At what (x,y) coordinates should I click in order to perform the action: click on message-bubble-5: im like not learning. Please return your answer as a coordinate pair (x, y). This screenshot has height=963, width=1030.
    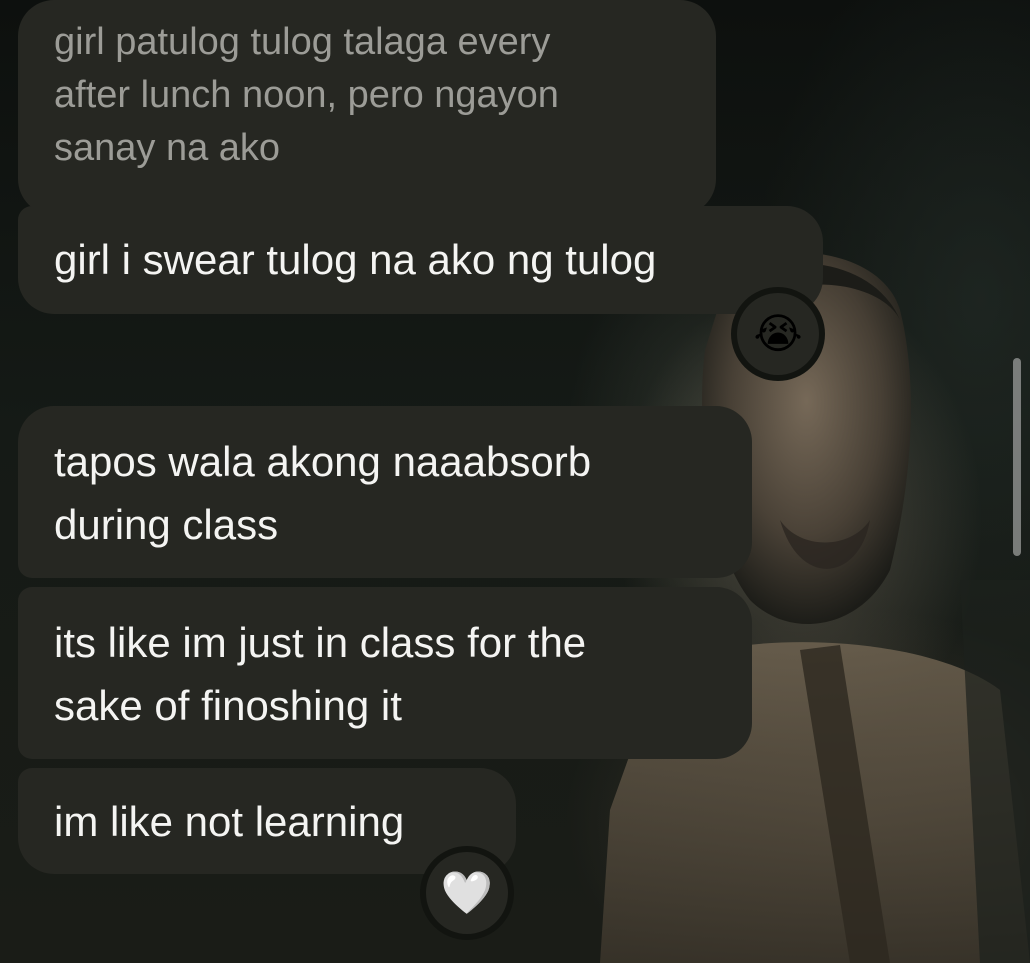
    Looking at the image, I should click on (267, 821).